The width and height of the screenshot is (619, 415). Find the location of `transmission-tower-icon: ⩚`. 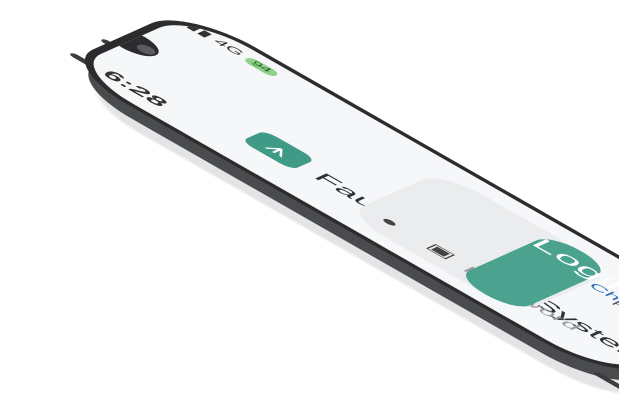

transmission-tower-icon: ⩚ is located at coordinates (278, 150).